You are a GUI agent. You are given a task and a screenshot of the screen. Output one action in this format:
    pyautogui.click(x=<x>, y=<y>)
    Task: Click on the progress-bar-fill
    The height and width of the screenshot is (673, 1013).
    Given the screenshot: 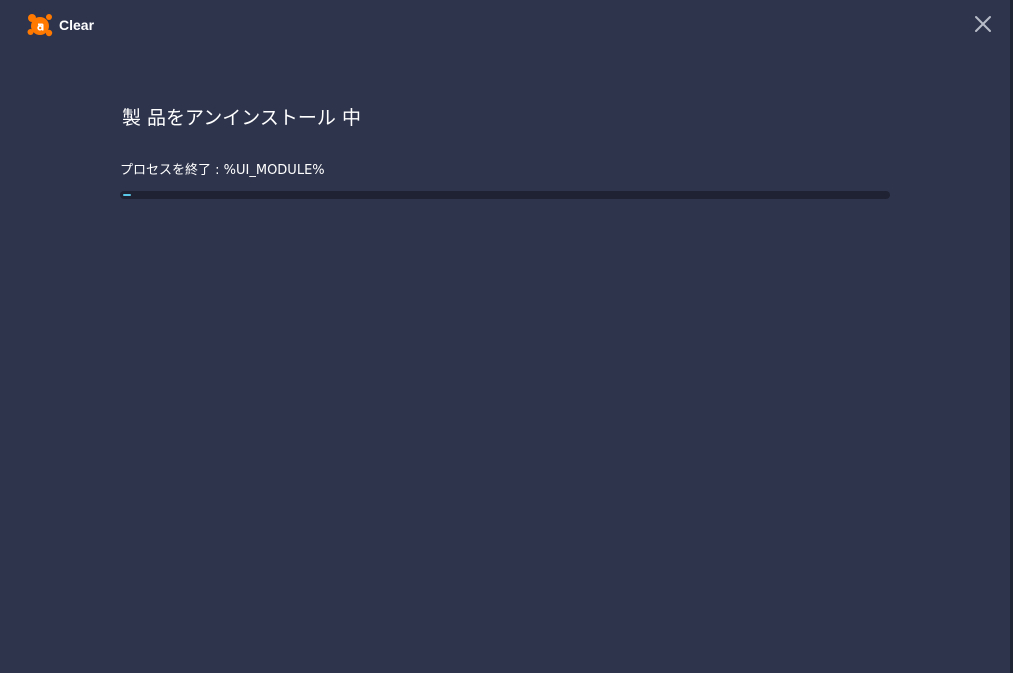 What is the action you would take?
    pyautogui.click(x=127, y=195)
    